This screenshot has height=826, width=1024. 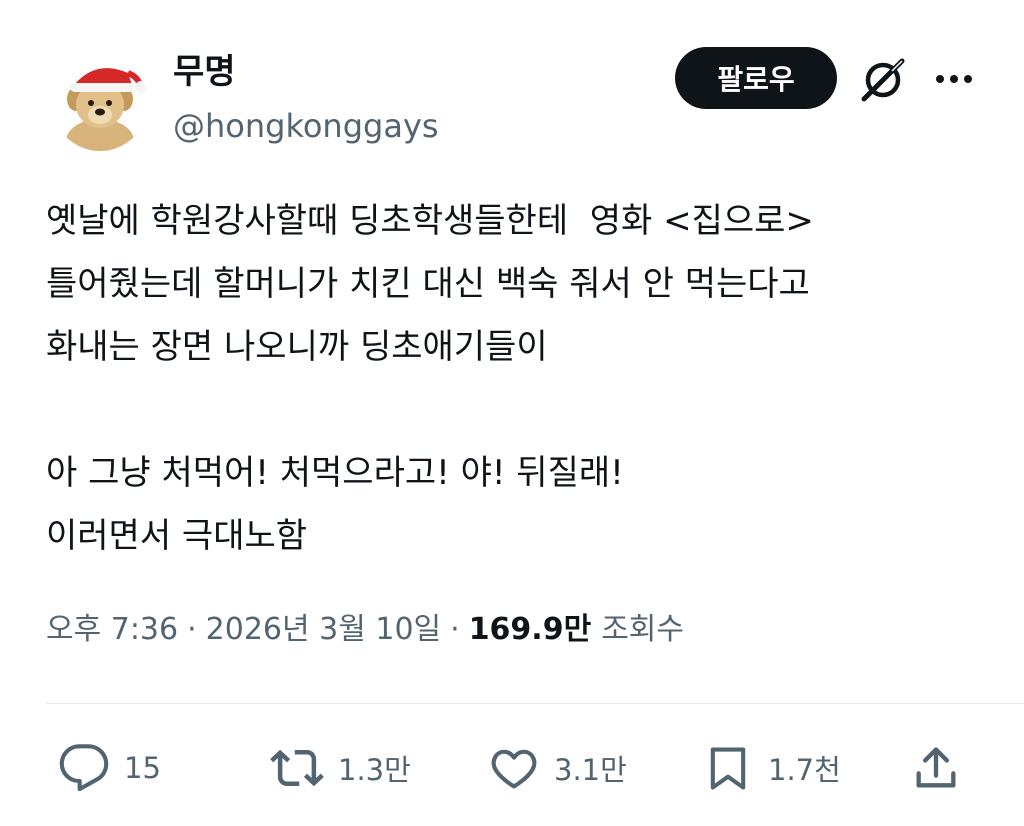 I want to click on views-count: 169.9만, so click(x=530, y=630).